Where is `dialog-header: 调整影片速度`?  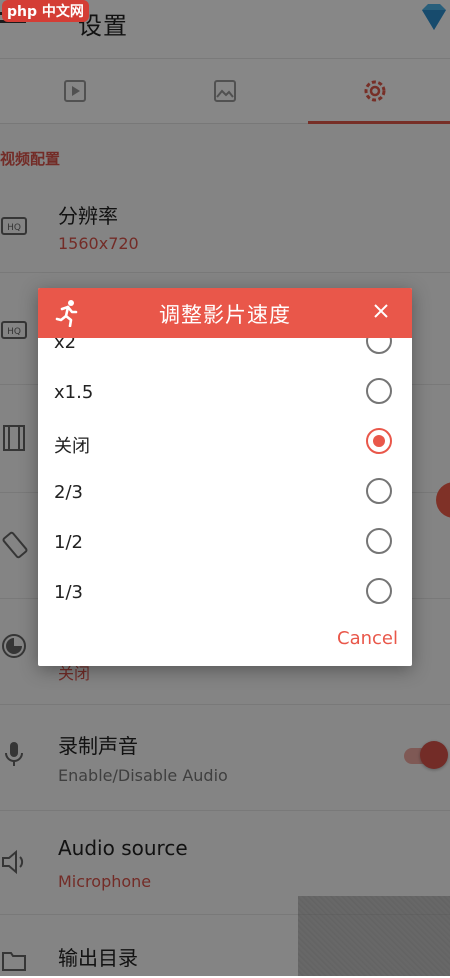 dialog-header: 调整影片速度 is located at coordinates (225, 313).